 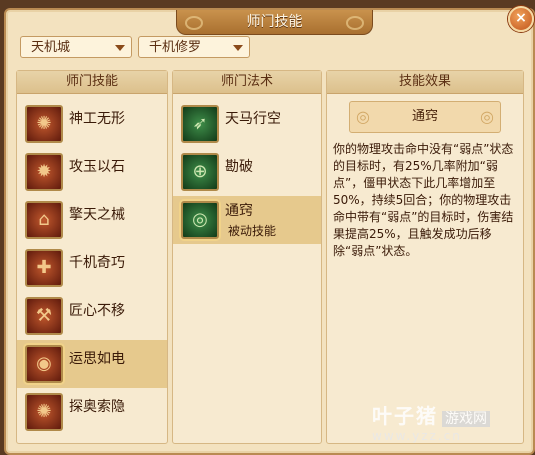 What do you see at coordinates (247, 82) in the screenshot?
I see `methods-panel-header: 师门法术` at bounding box center [247, 82].